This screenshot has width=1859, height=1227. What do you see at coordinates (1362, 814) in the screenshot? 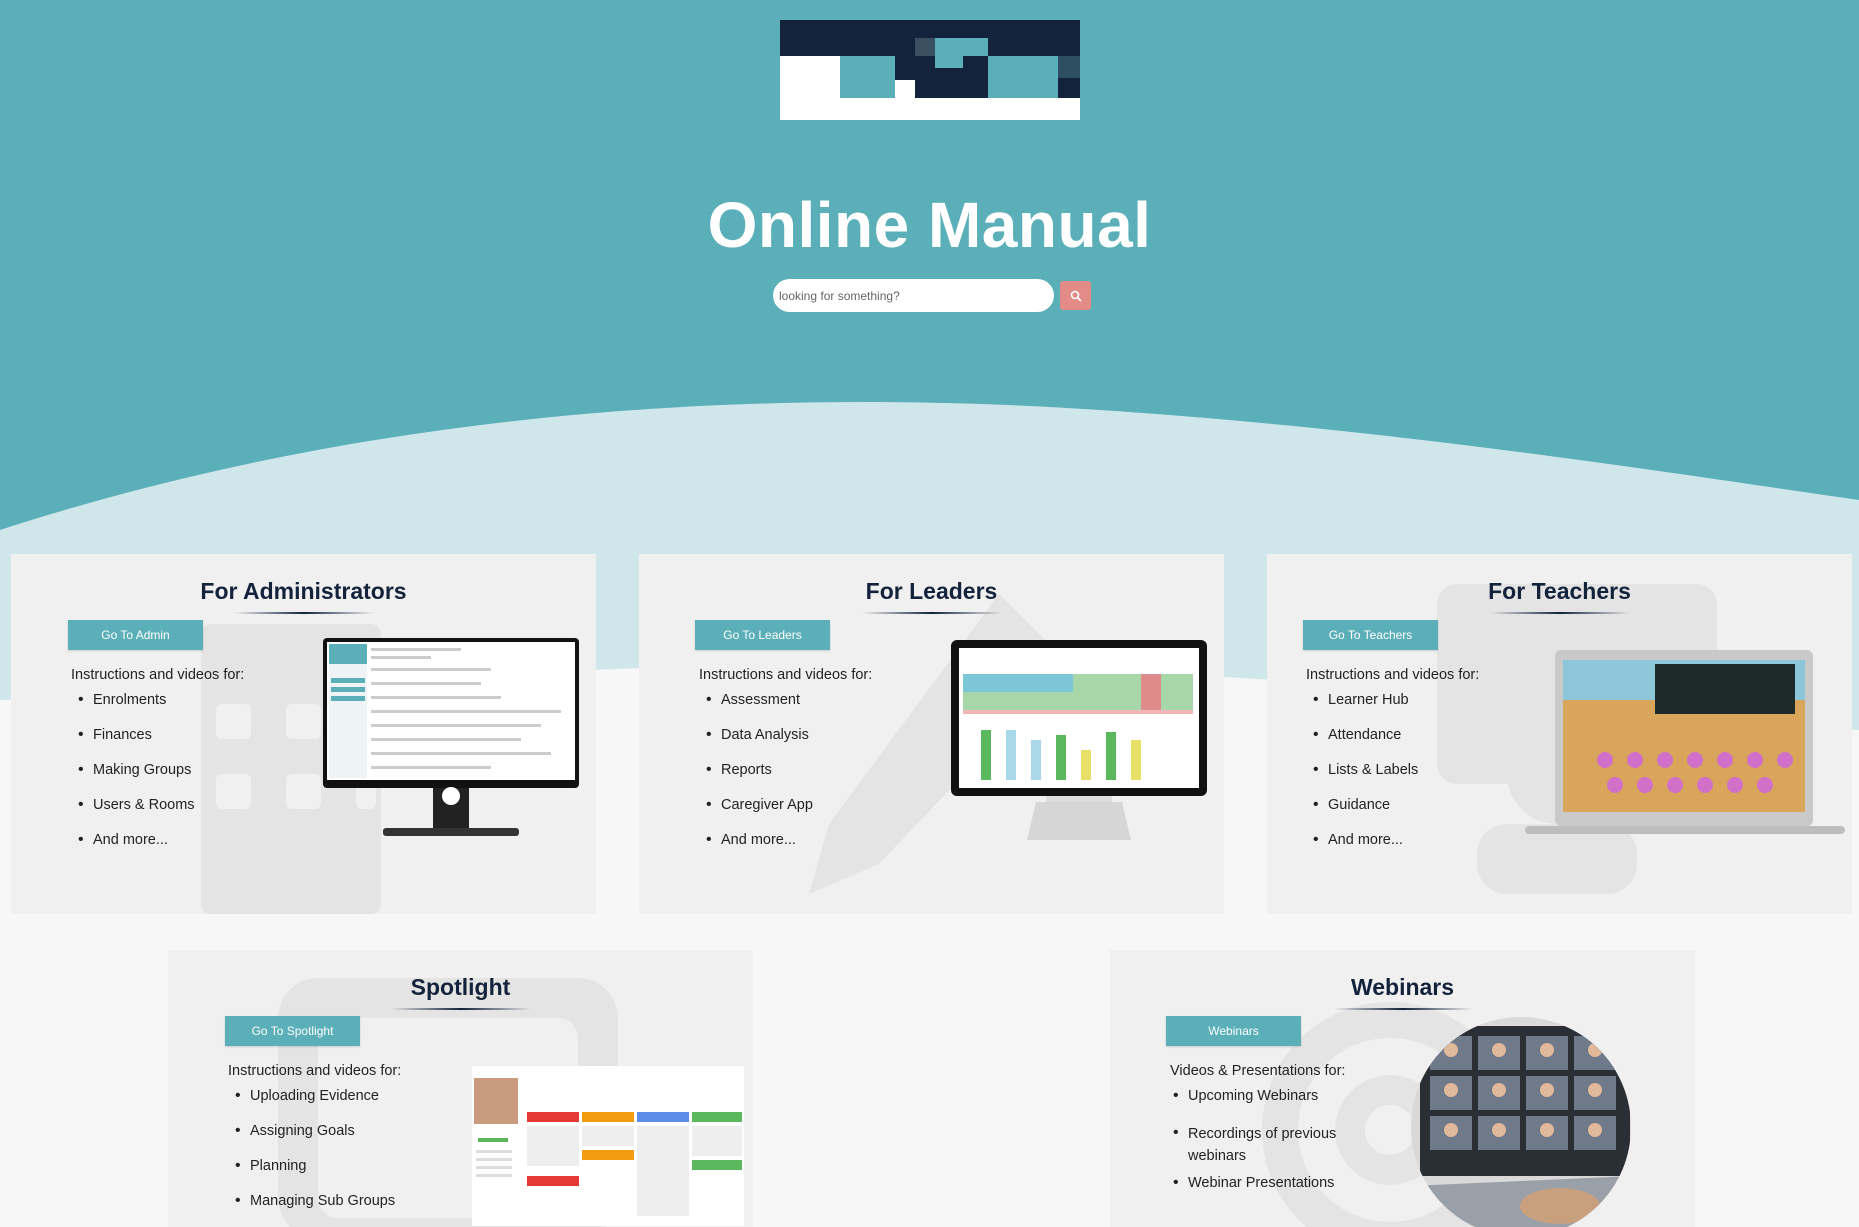
I see `list-item: Guidance` at bounding box center [1362, 814].